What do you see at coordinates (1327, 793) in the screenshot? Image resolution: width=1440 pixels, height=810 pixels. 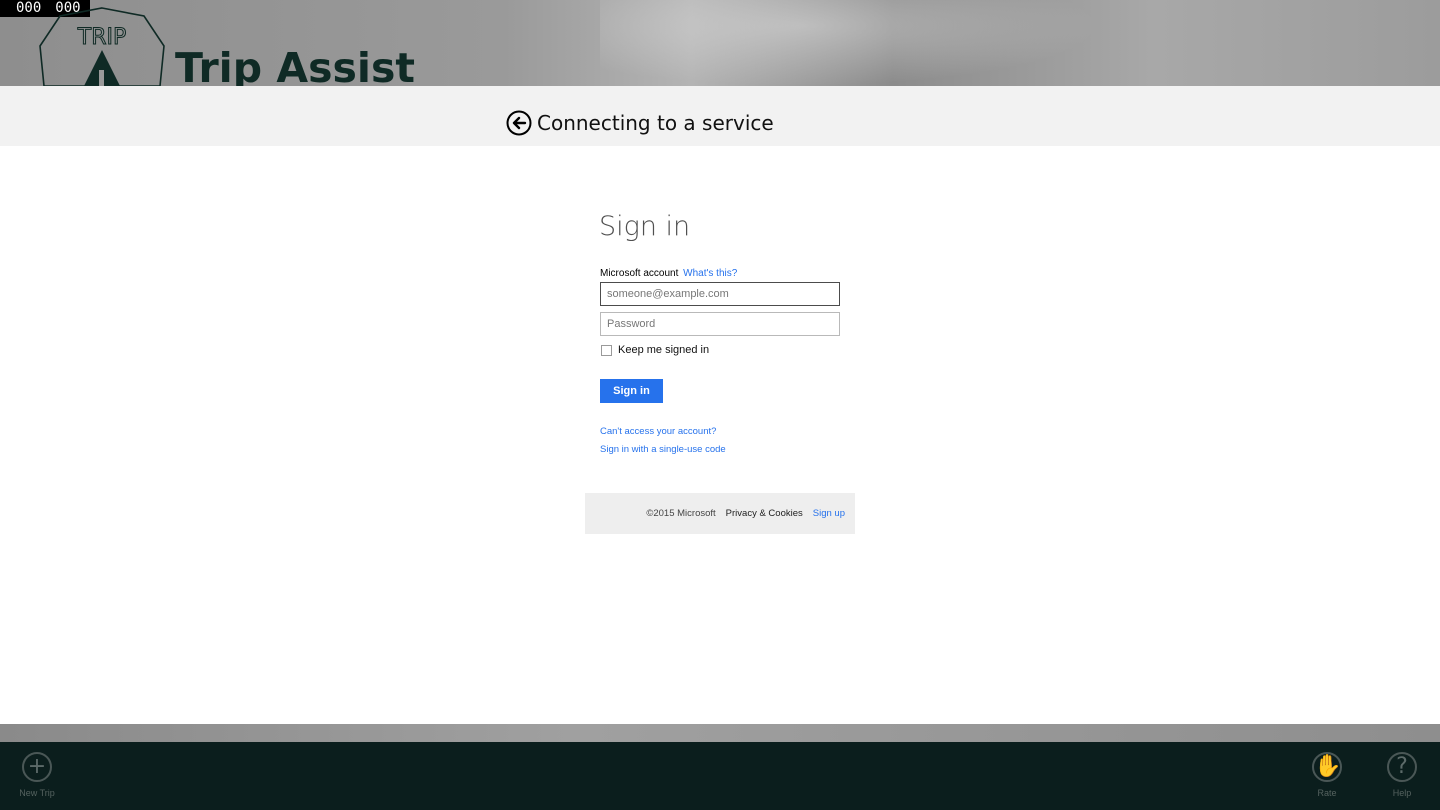 I see `rate-label: Rate` at bounding box center [1327, 793].